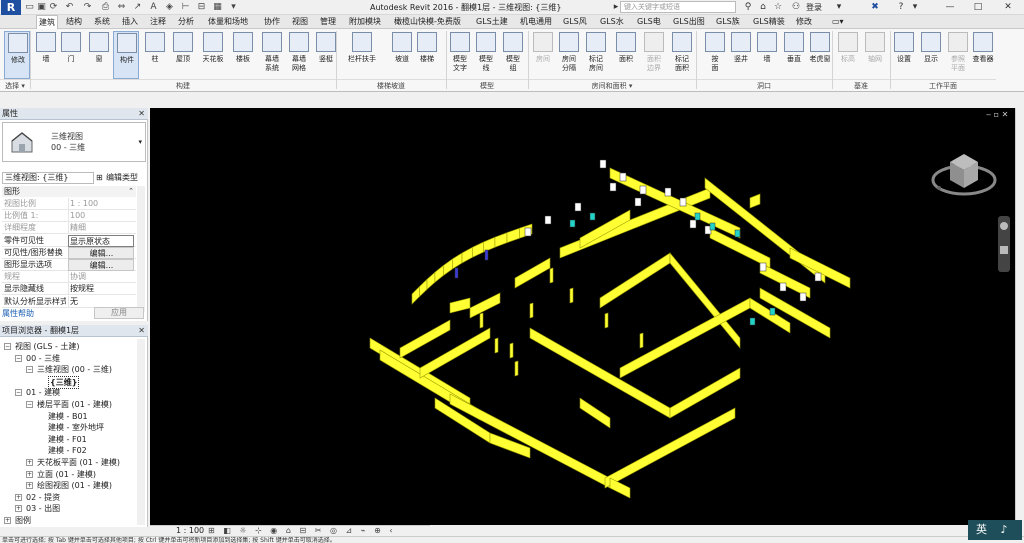 The width and height of the screenshot is (1024, 543). I want to click on ribbon-panel-label: 楼梯坡道, so click(391, 85).